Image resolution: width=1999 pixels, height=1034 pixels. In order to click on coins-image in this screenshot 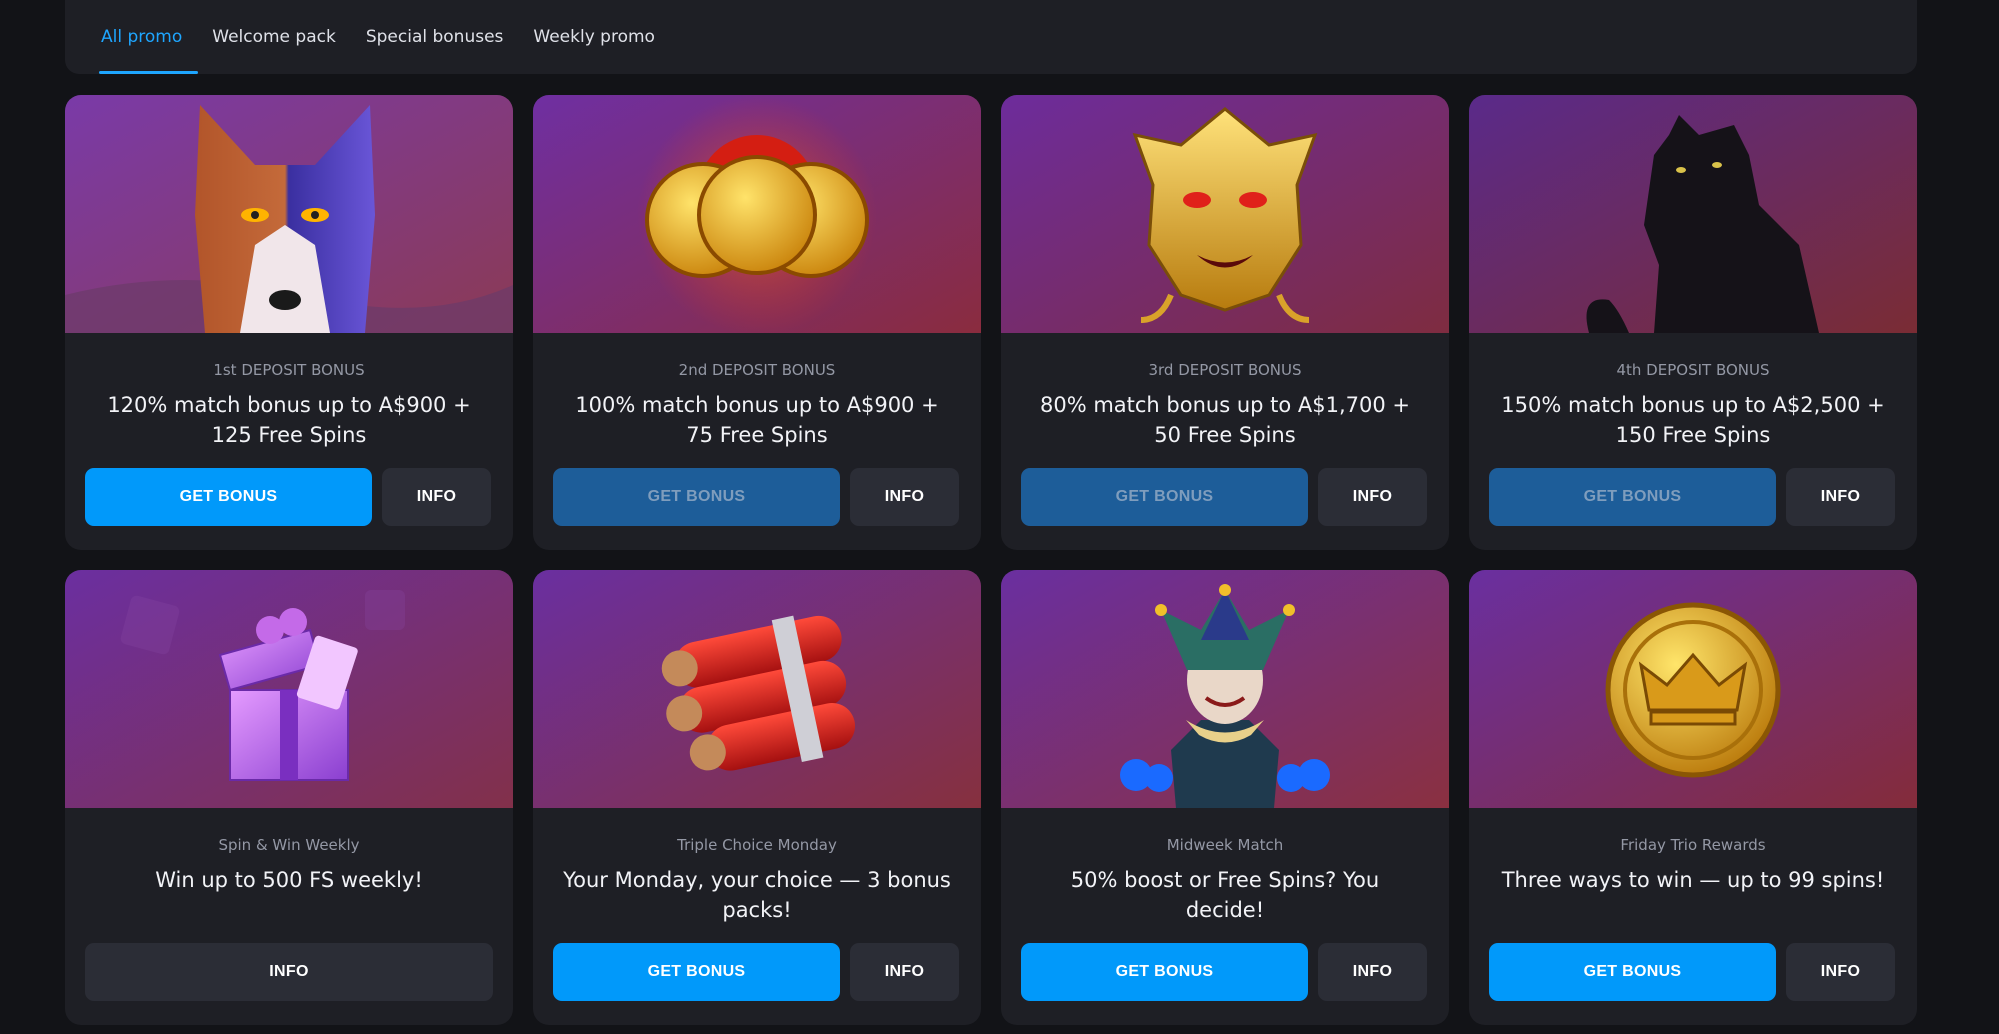, I will do `click(757, 214)`.